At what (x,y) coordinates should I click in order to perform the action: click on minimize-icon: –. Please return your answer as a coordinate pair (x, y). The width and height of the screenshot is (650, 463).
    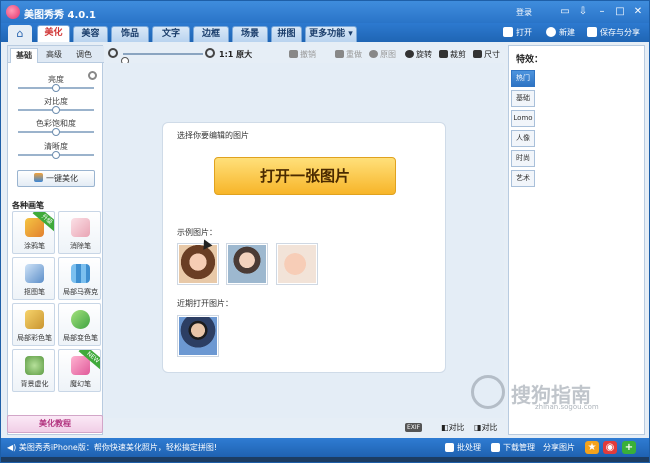
    Looking at the image, I should click on (602, 12).